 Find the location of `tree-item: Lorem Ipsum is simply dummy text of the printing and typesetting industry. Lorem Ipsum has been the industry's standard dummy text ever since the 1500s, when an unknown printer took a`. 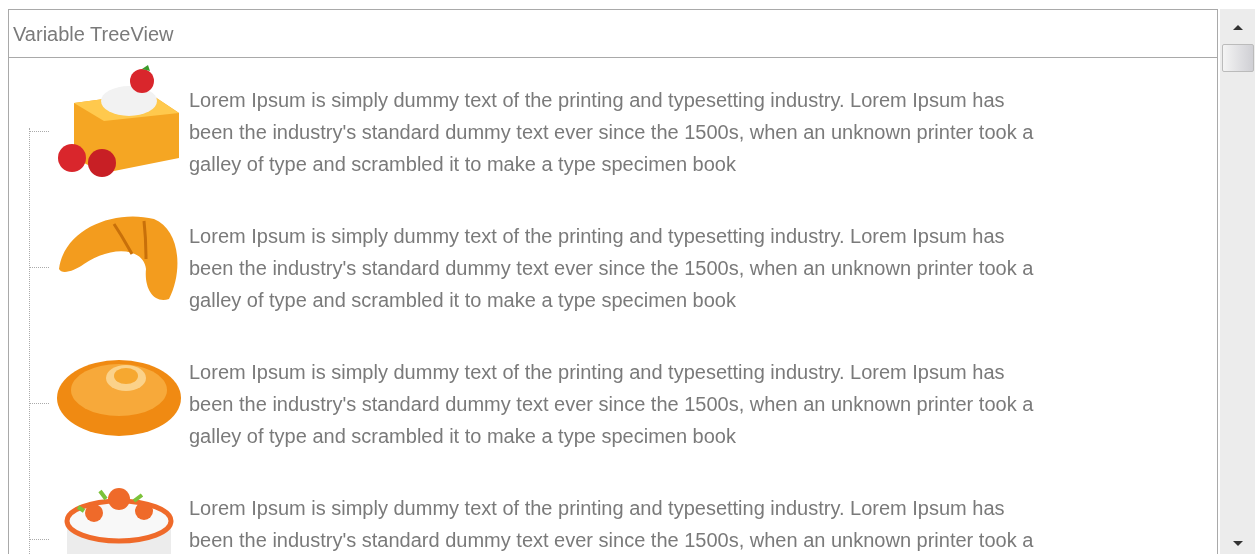

tree-item: Lorem Ipsum is simply dummy text of the printing and typesetting industry. Lorem Ipsum has been the industry's standard dummy text ever since the 1500s, when an unknown printer took a is located at coordinates (623, 512).